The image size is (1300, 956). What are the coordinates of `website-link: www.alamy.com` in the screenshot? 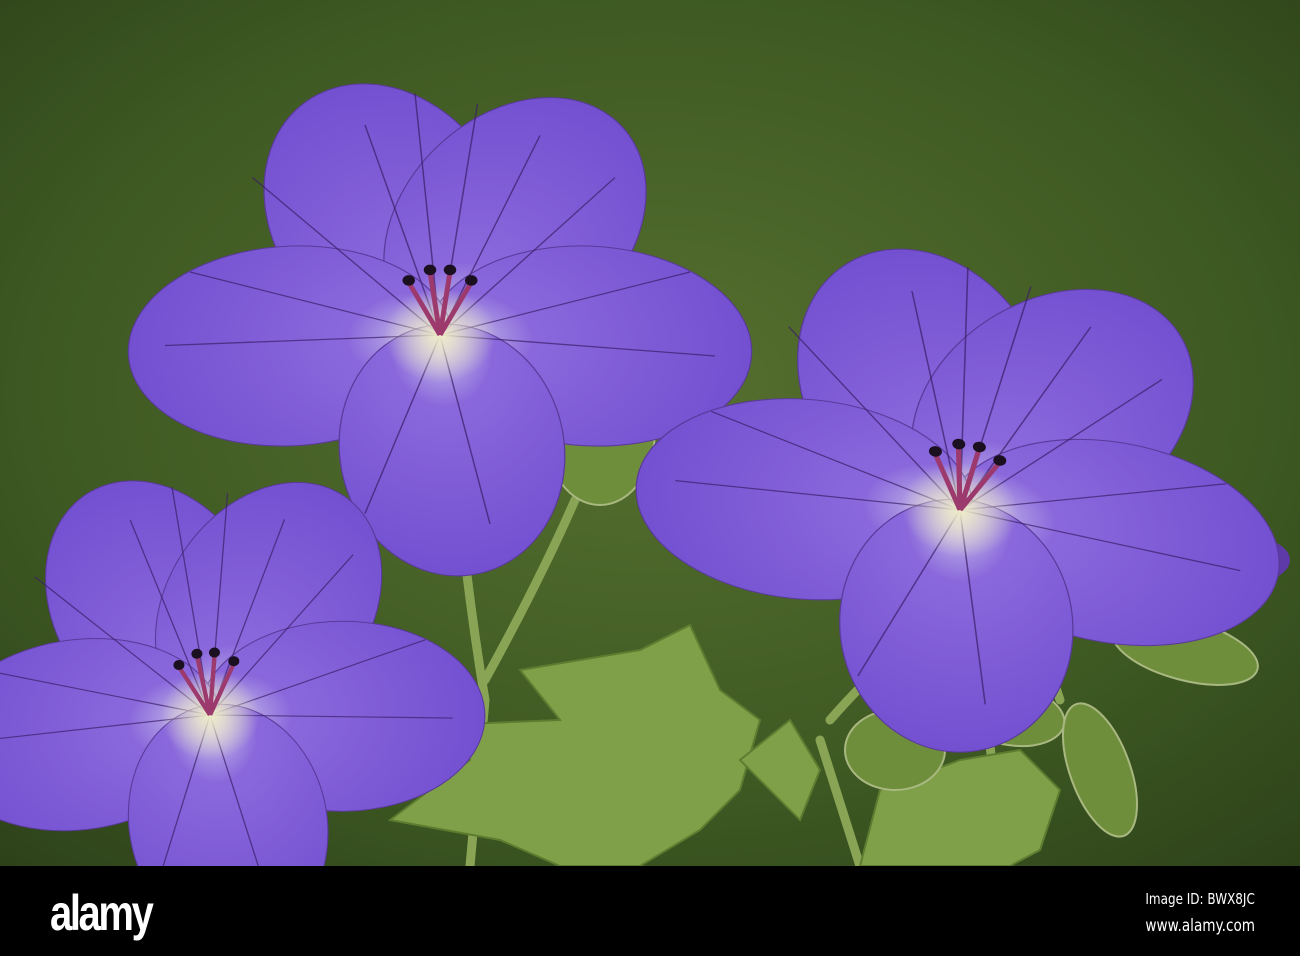 It's located at (1200, 926).